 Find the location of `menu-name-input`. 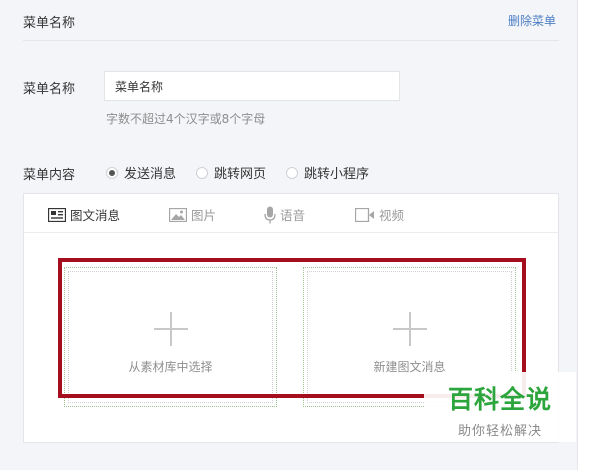

menu-name-input is located at coordinates (252, 86).